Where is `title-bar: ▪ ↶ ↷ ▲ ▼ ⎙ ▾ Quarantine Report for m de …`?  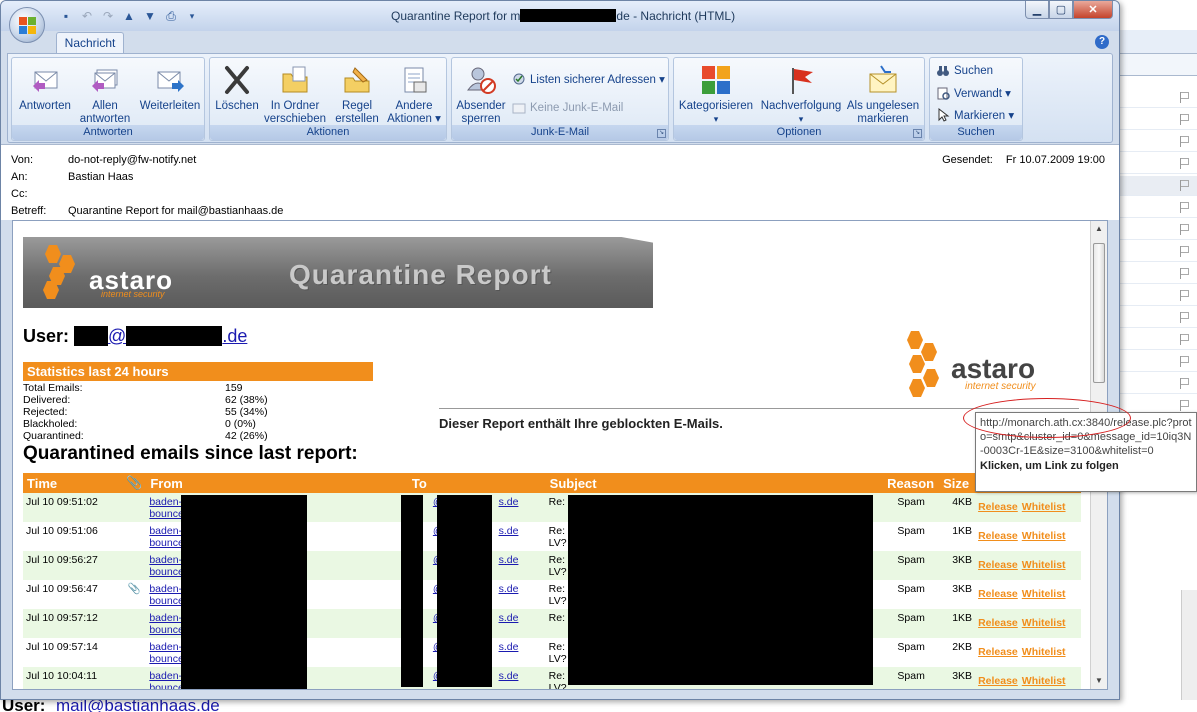
title-bar: ▪ ↶ ↷ ▲ ▼ ⎙ ▾ Quarantine Report for m de … is located at coordinates (560, 16).